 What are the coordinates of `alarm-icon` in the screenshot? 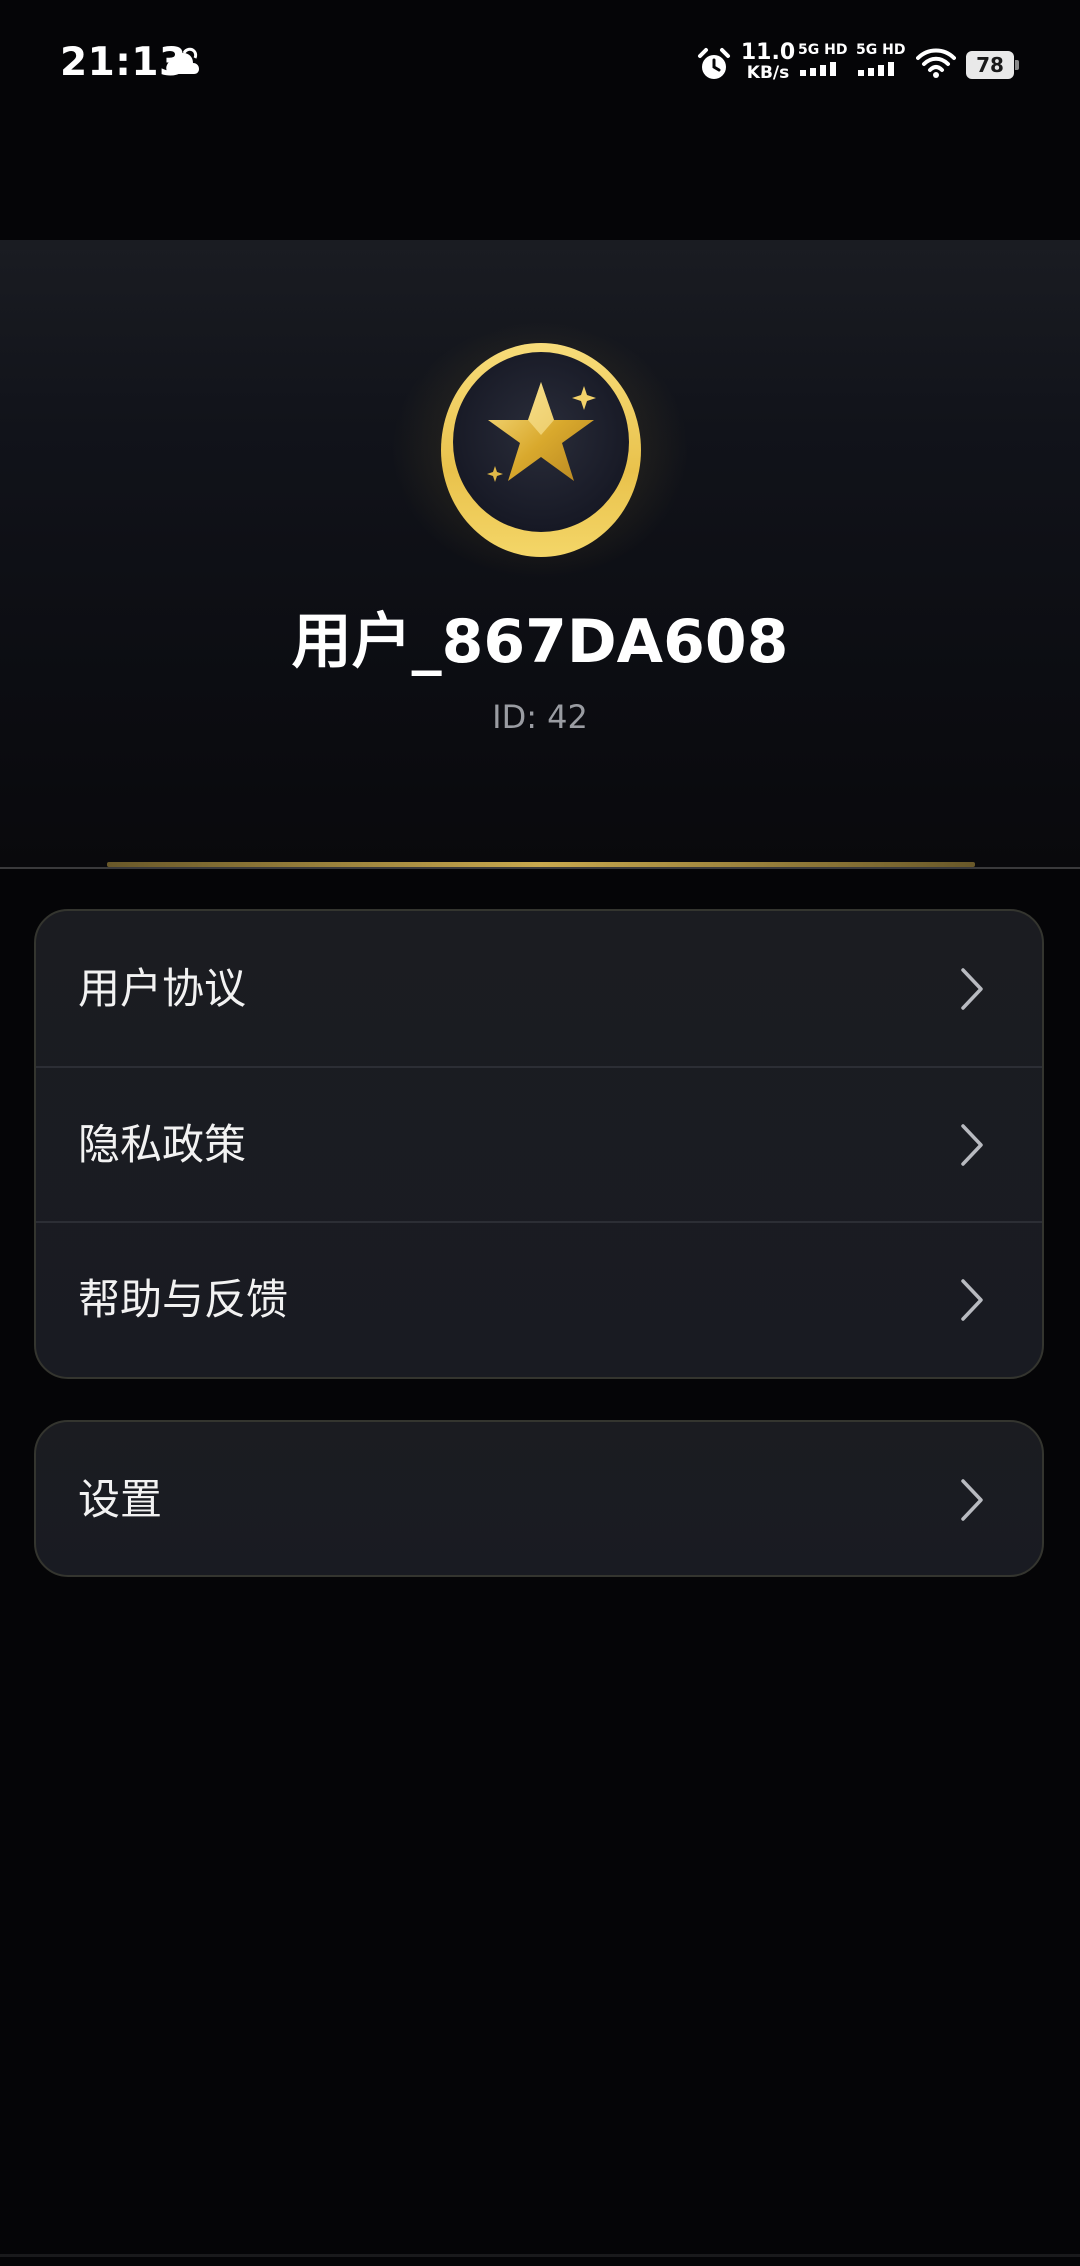 It's located at (714, 63).